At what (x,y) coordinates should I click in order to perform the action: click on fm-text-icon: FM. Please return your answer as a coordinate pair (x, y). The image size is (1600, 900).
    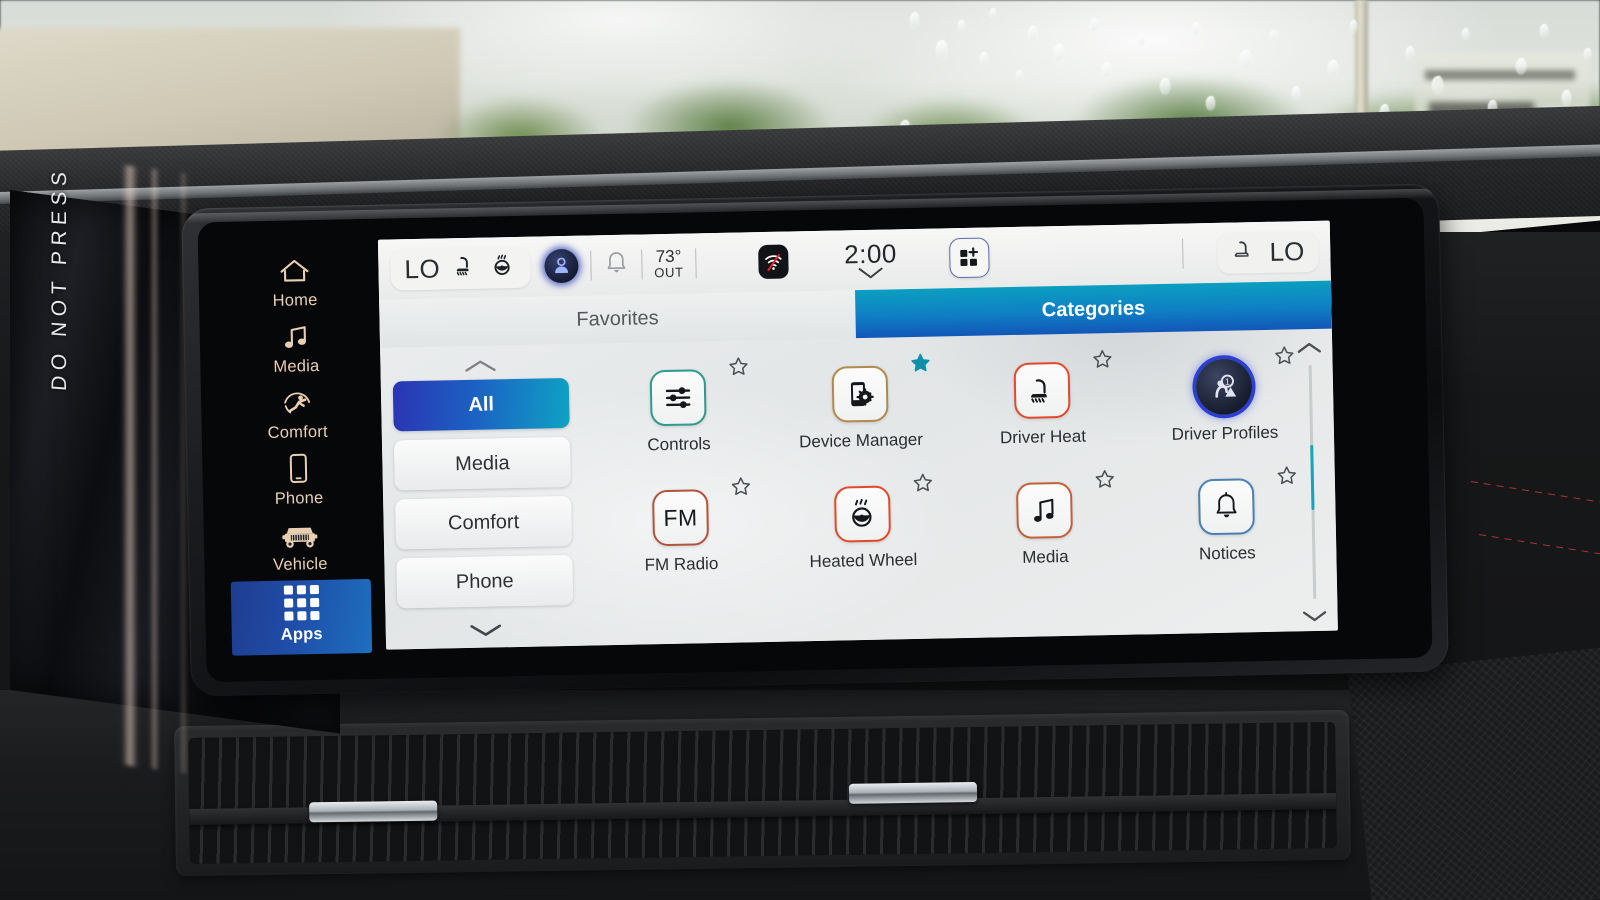
    Looking at the image, I should click on (680, 518).